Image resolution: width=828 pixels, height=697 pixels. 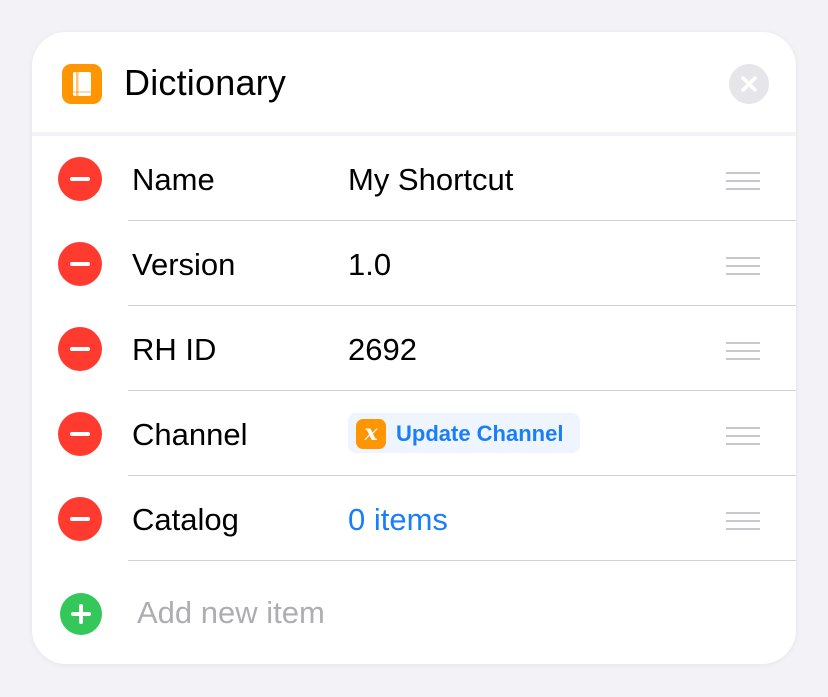 I want to click on dictionary-row-rh-id: RH ID 2692, so click(x=414, y=348).